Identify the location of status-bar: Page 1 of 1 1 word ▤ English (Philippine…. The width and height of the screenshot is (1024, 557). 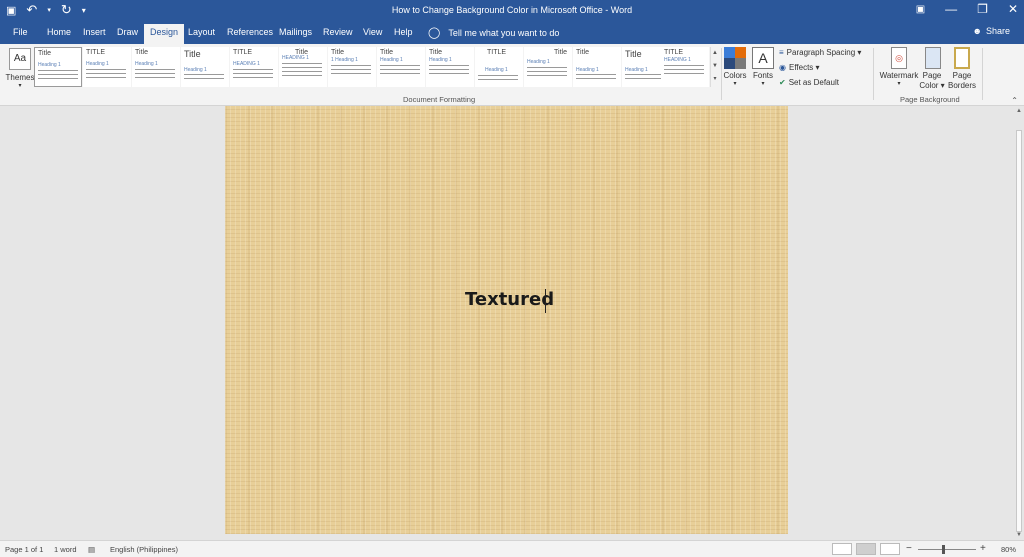
(512, 548).